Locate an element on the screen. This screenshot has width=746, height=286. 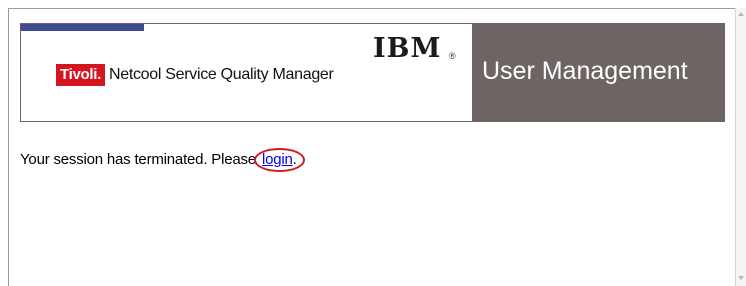
scroll-up-icon is located at coordinates (741, 14).